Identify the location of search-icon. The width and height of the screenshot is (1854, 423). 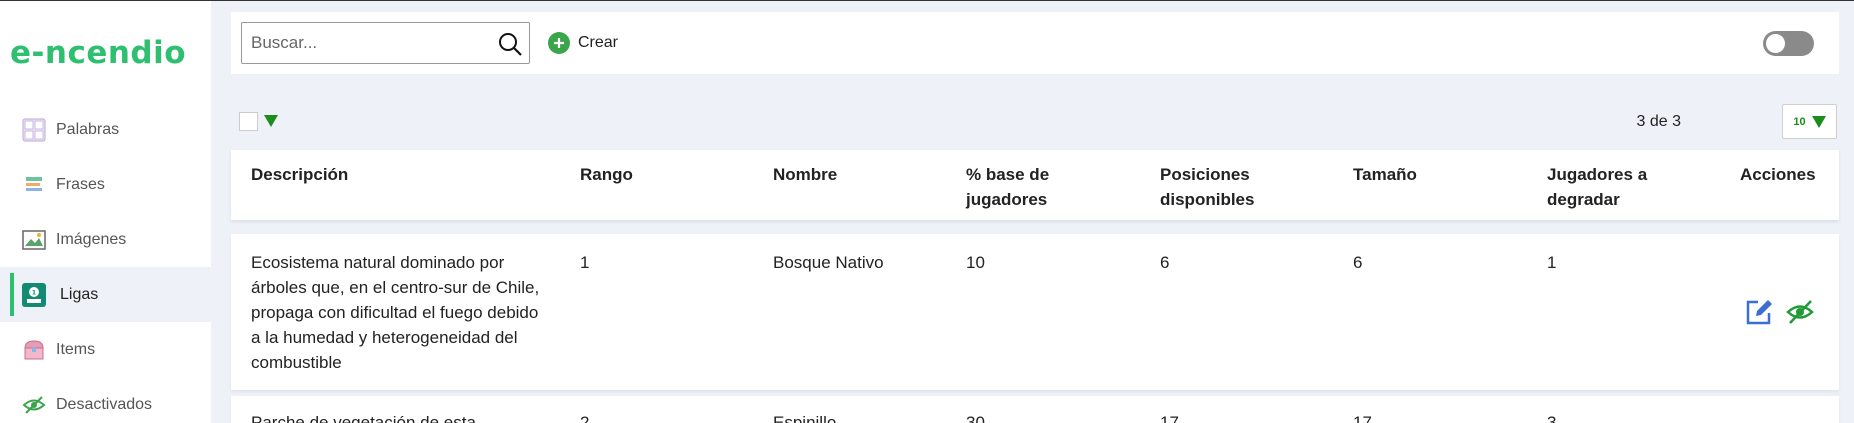
(510, 44).